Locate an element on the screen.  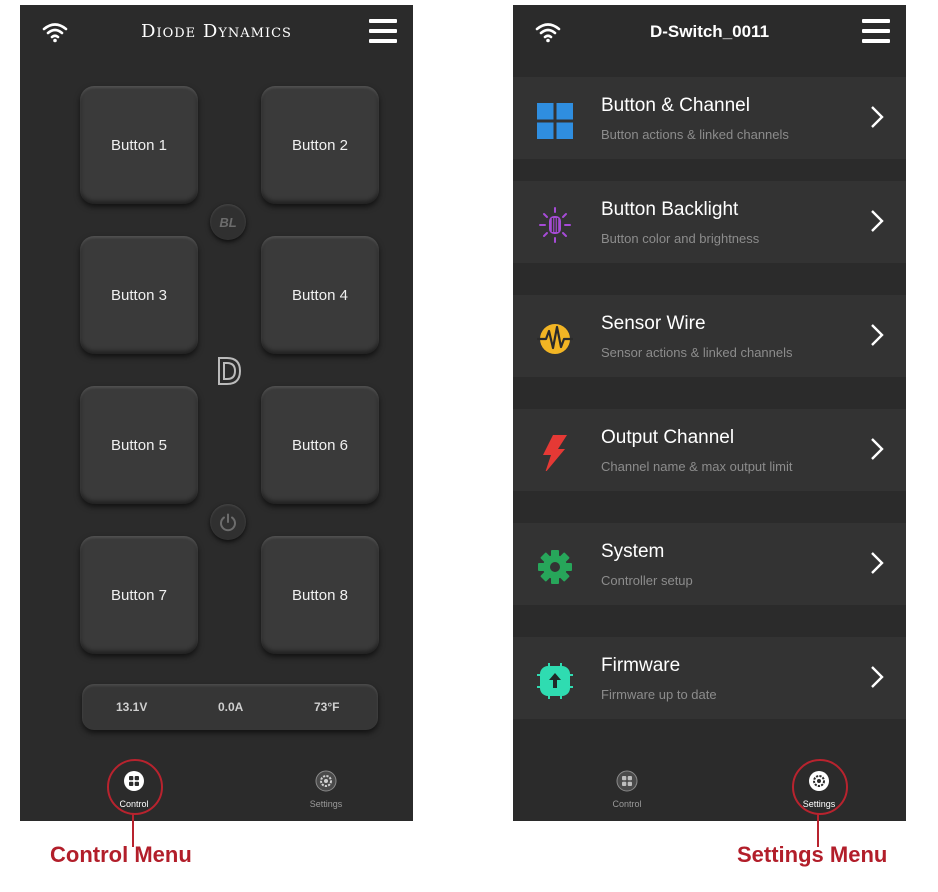
button-label: Button 3 is located at coordinates (139, 295).